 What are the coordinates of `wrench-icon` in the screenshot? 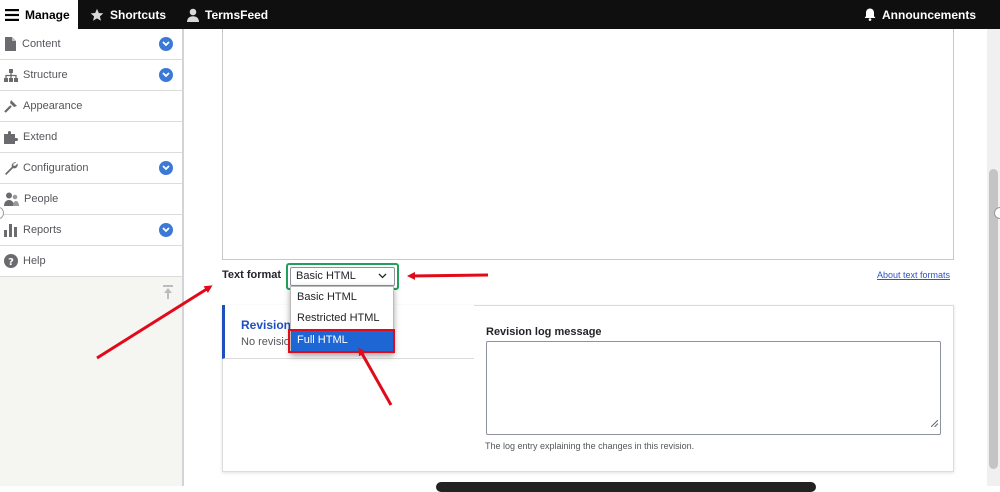 It's located at (11, 168).